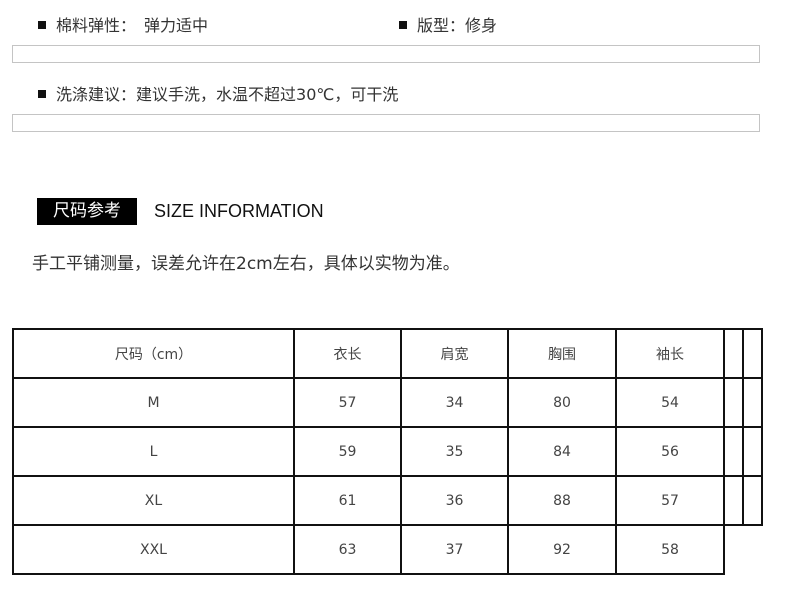 The width and height of the screenshot is (797, 598). Describe the element at coordinates (562, 402) in the screenshot. I see `table-cell: 80` at that location.